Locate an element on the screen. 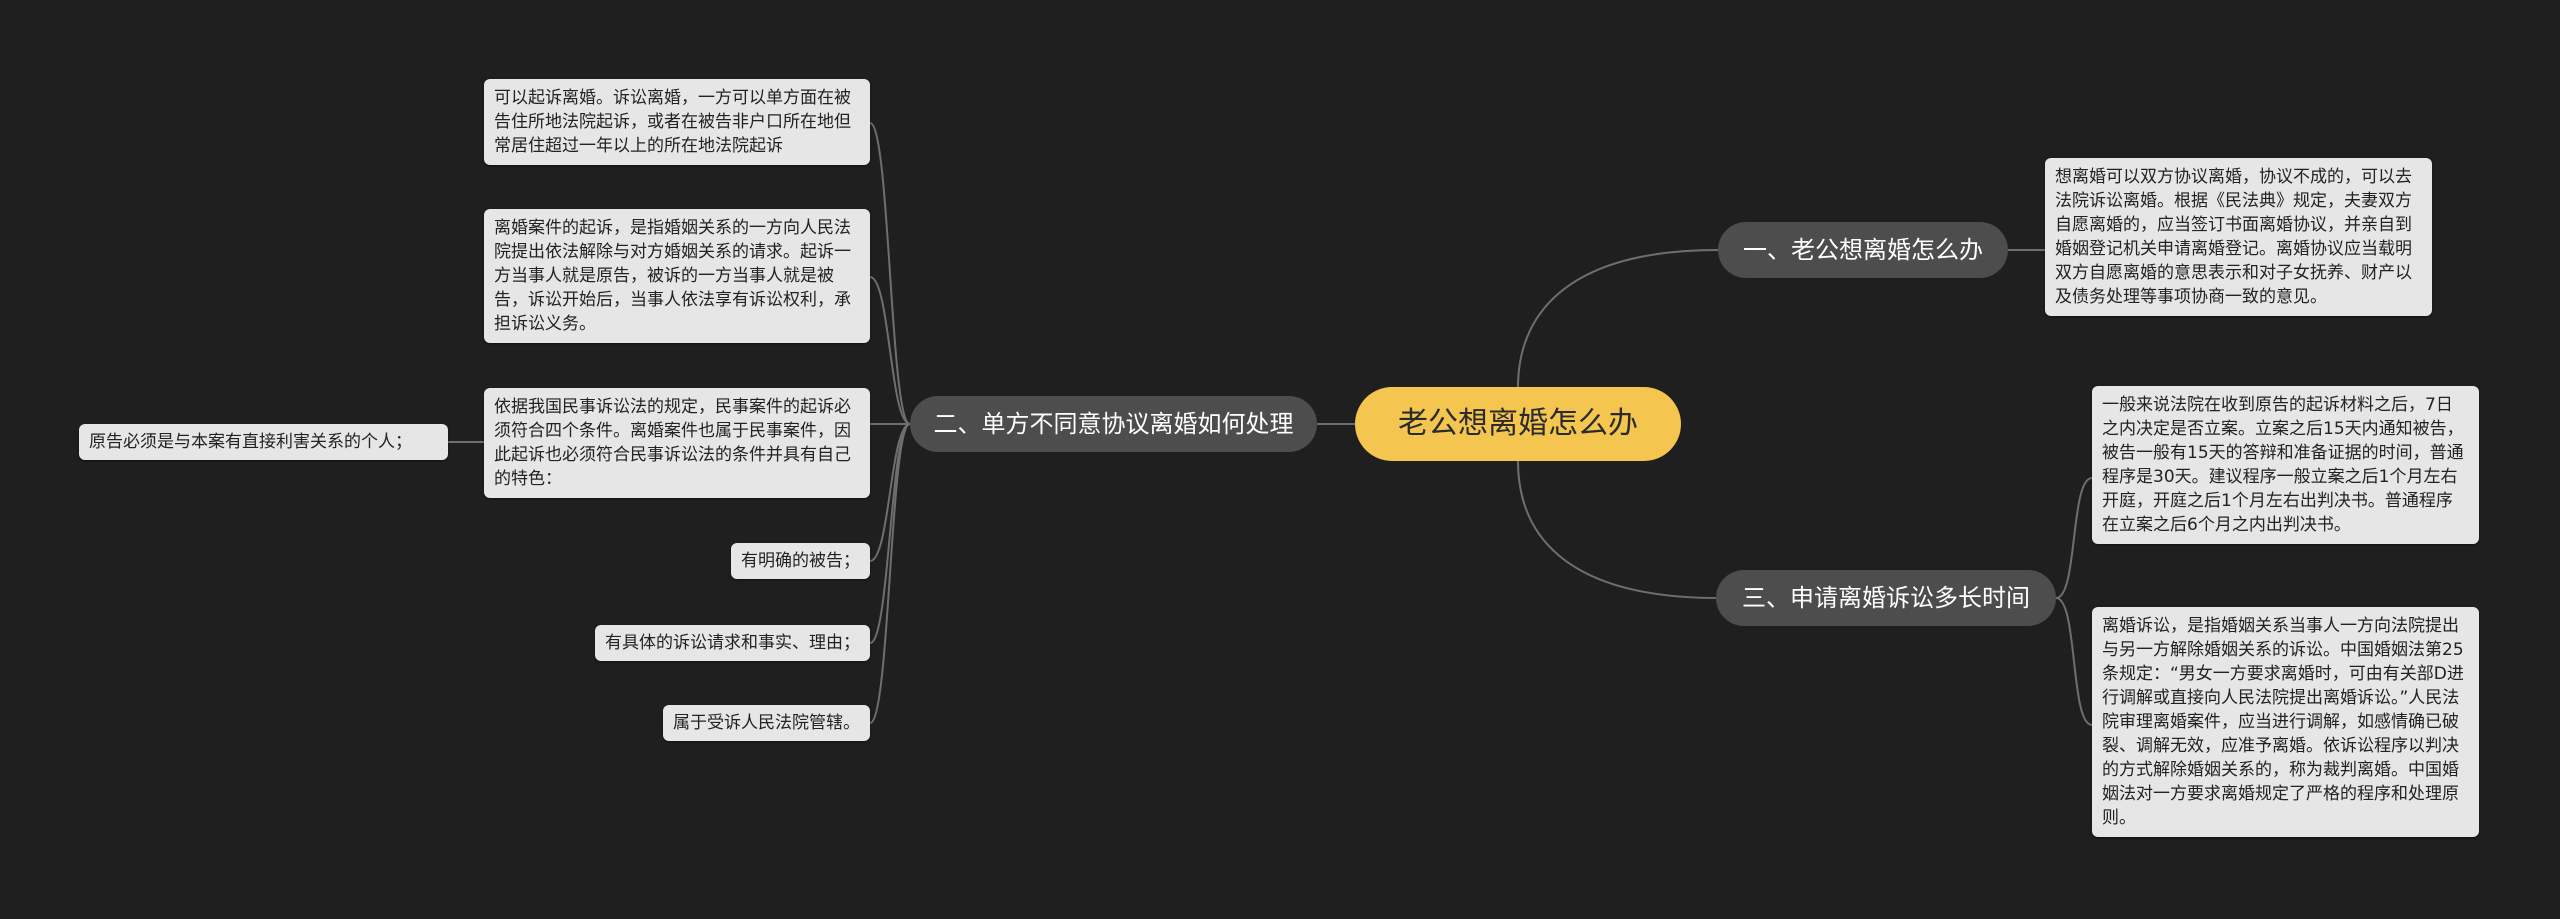 This screenshot has width=2560, height=919. branch-topic-1: 一、老公想离婚怎么办 is located at coordinates (1863, 250).